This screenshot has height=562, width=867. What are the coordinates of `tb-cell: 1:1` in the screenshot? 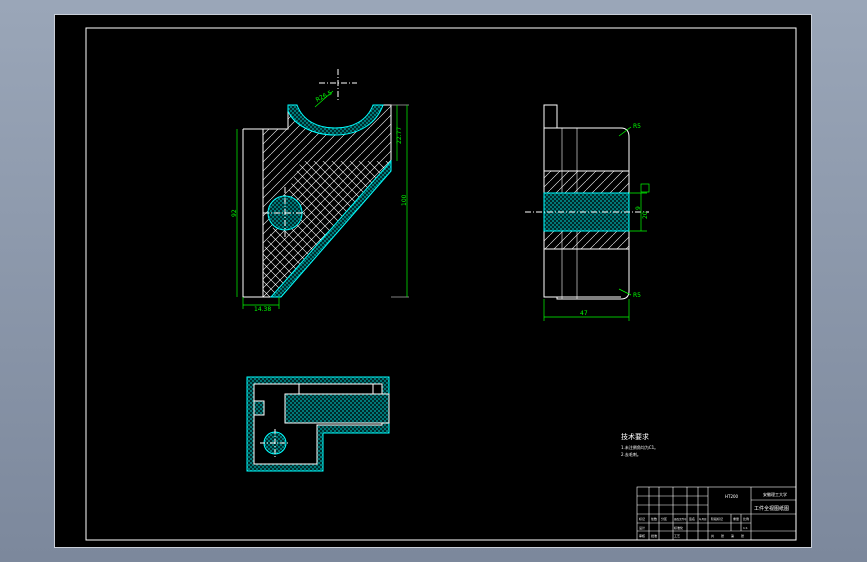 It's located at (745, 528).